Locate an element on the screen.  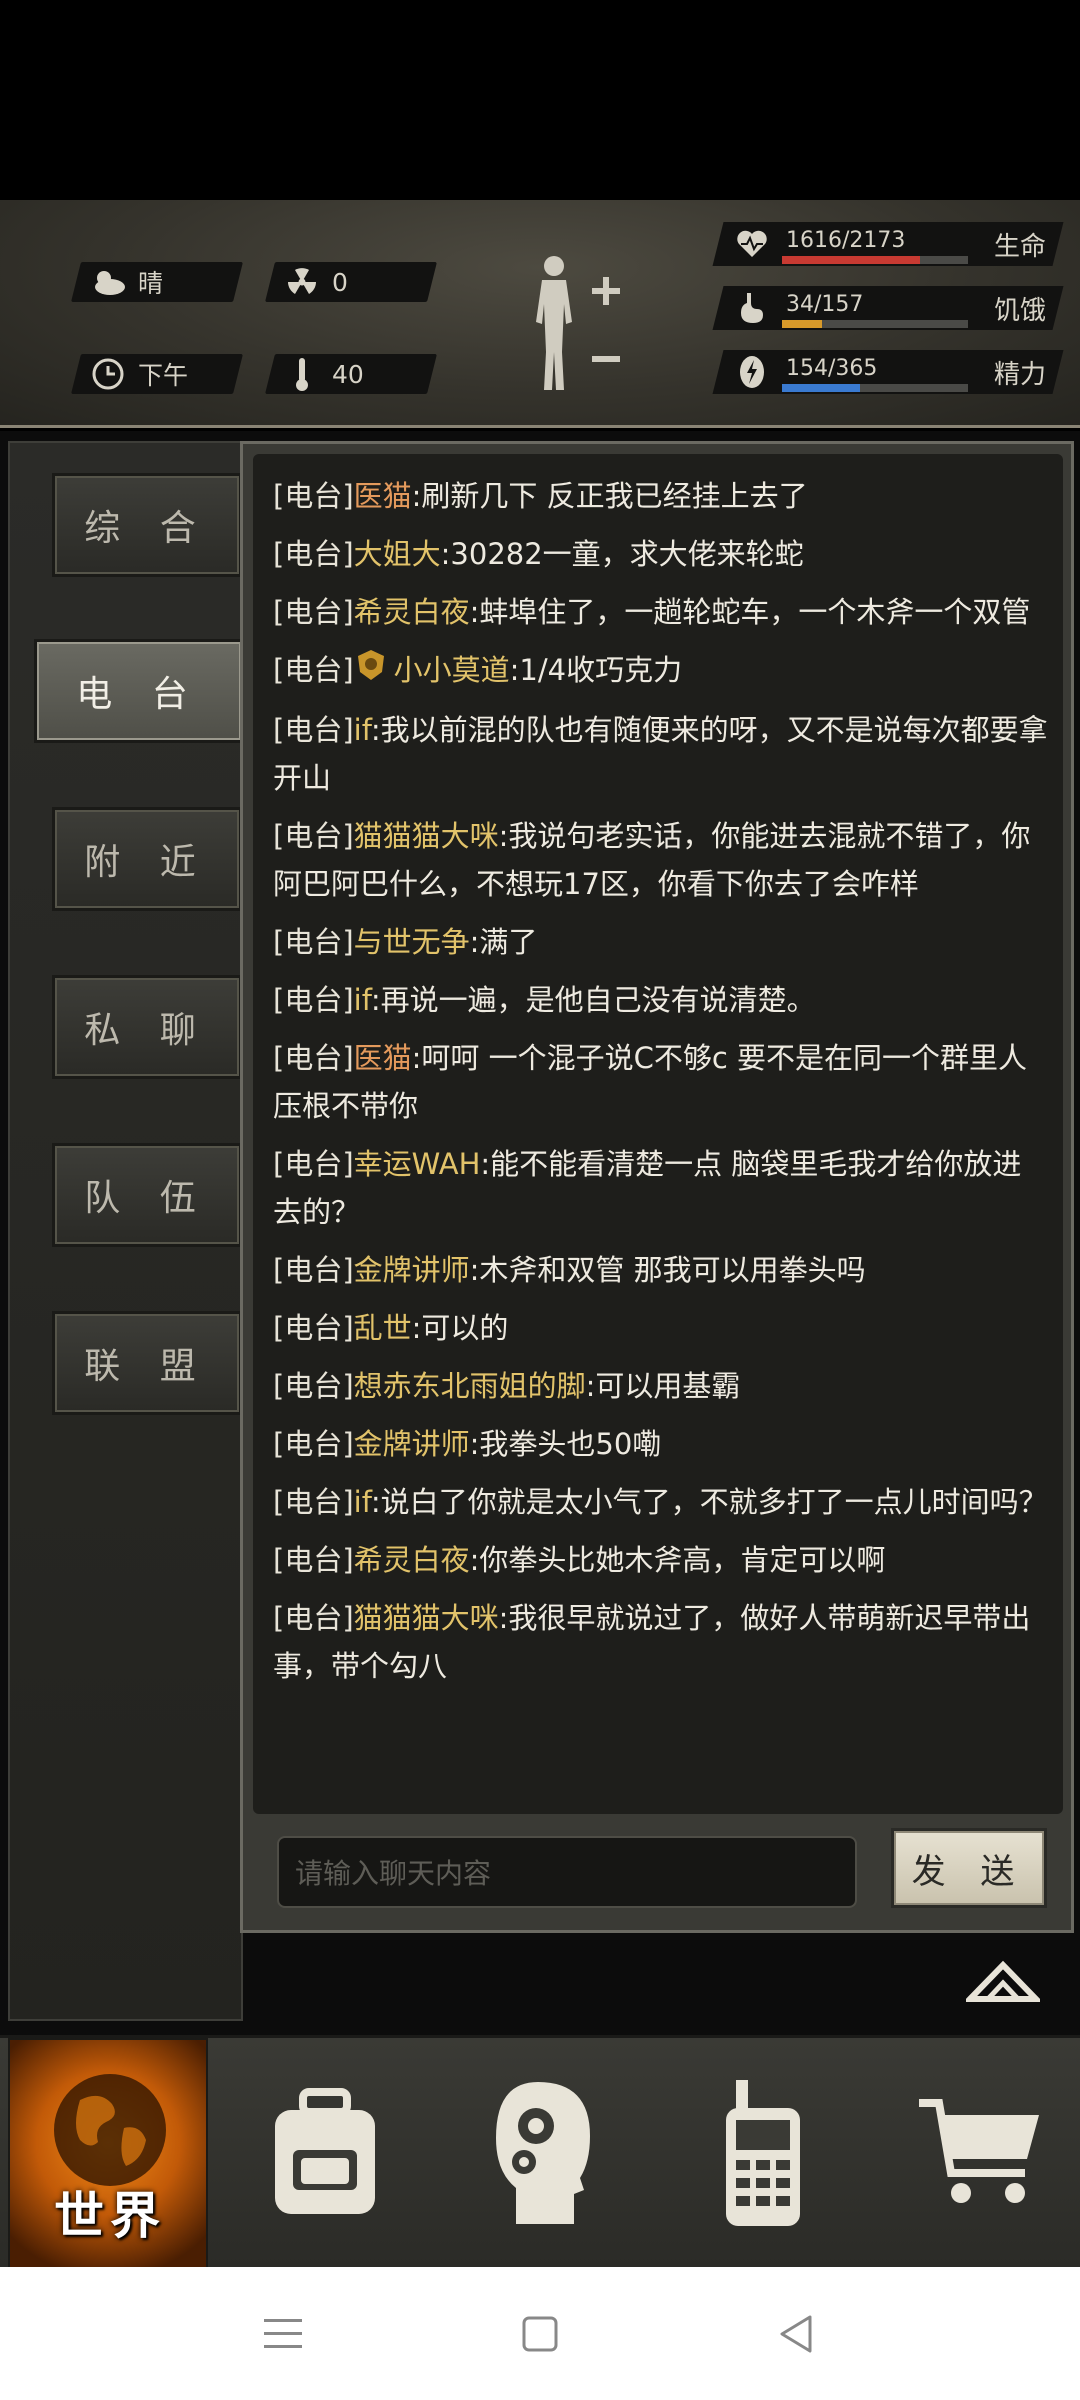
back-triangle-icon is located at coordinates (796, 2334).